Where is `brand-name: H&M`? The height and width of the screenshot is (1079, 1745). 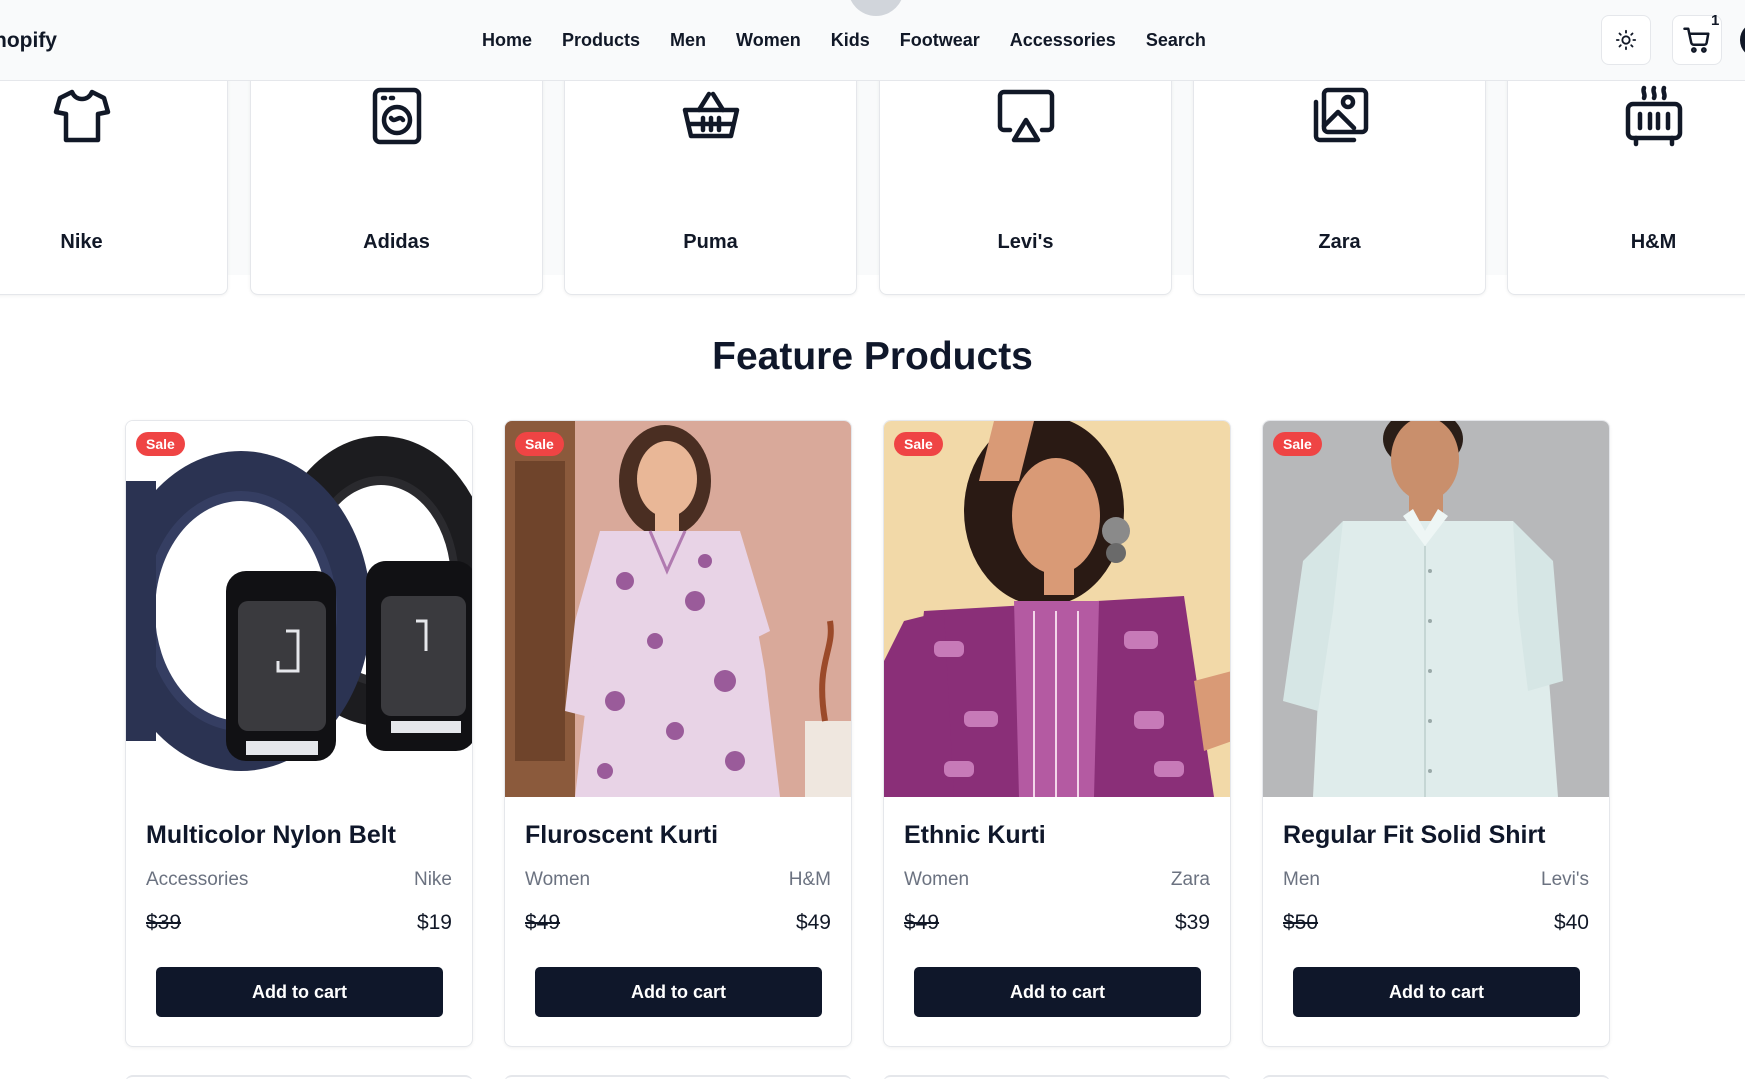
brand-name: H&M is located at coordinates (1653, 242).